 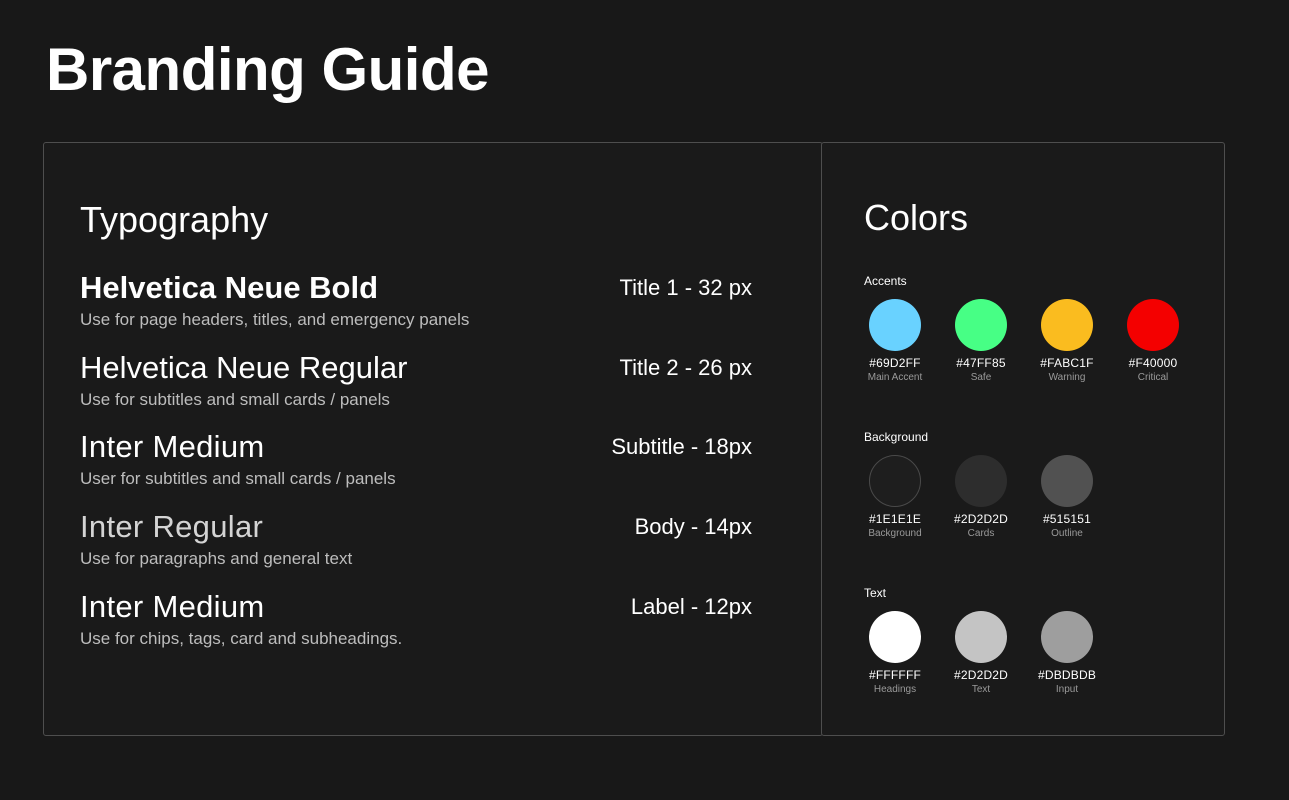 What do you see at coordinates (875, 593) in the screenshot?
I see `text-group-label: Text` at bounding box center [875, 593].